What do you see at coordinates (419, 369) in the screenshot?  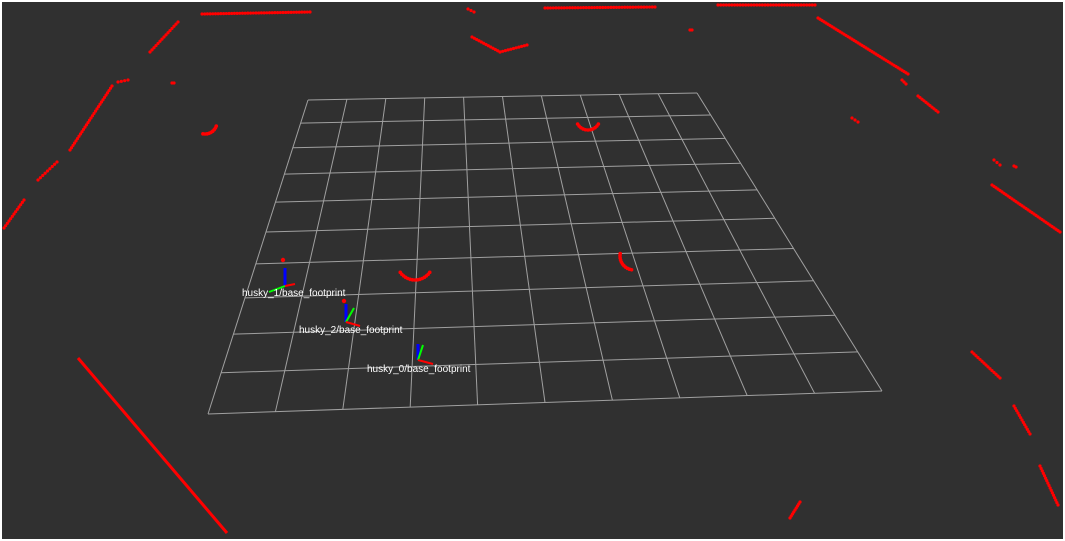 I see `frame-label-husky-0: husky_0/base_footprint` at bounding box center [419, 369].